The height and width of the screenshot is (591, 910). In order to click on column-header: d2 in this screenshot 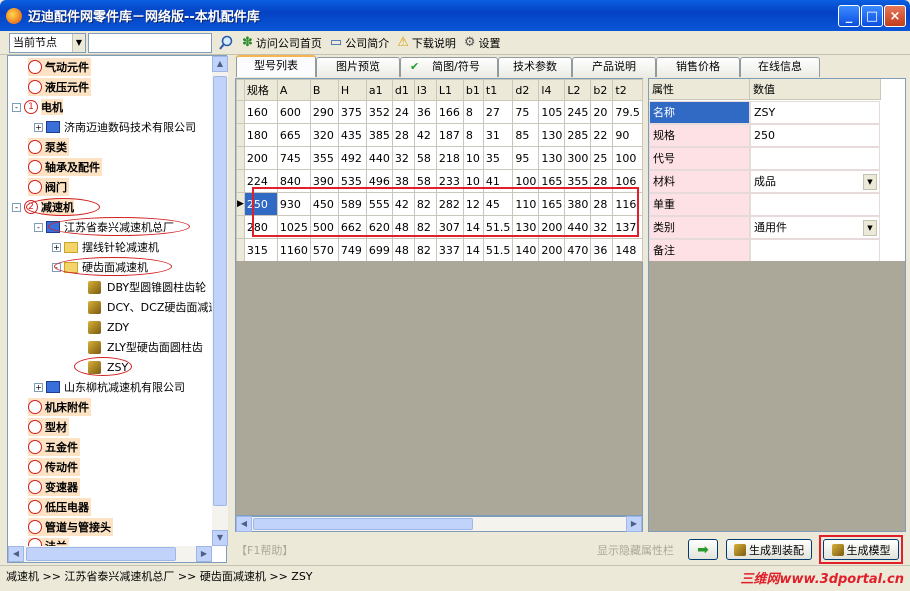, I will do `click(526, 90)`.